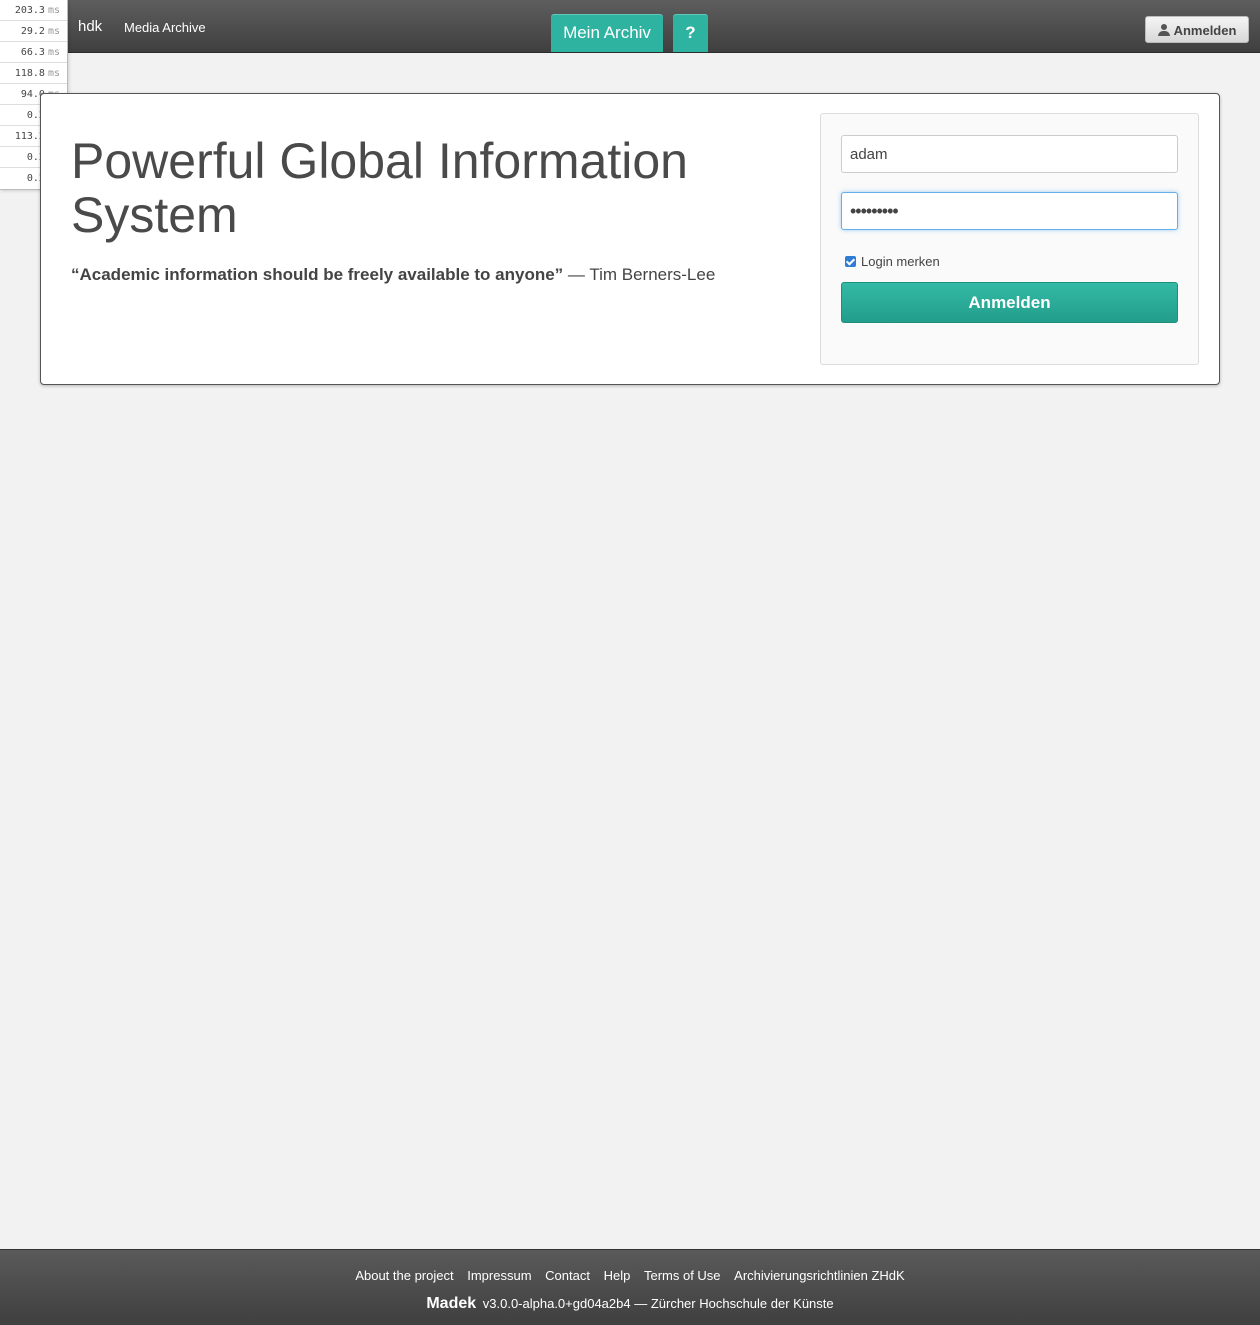 The height and width of the screenshot is (1325, 1260). I want to click on footer-link-archive-guidelines: Archivierungsrichtlinien ZHdK, so click(819, 1275).